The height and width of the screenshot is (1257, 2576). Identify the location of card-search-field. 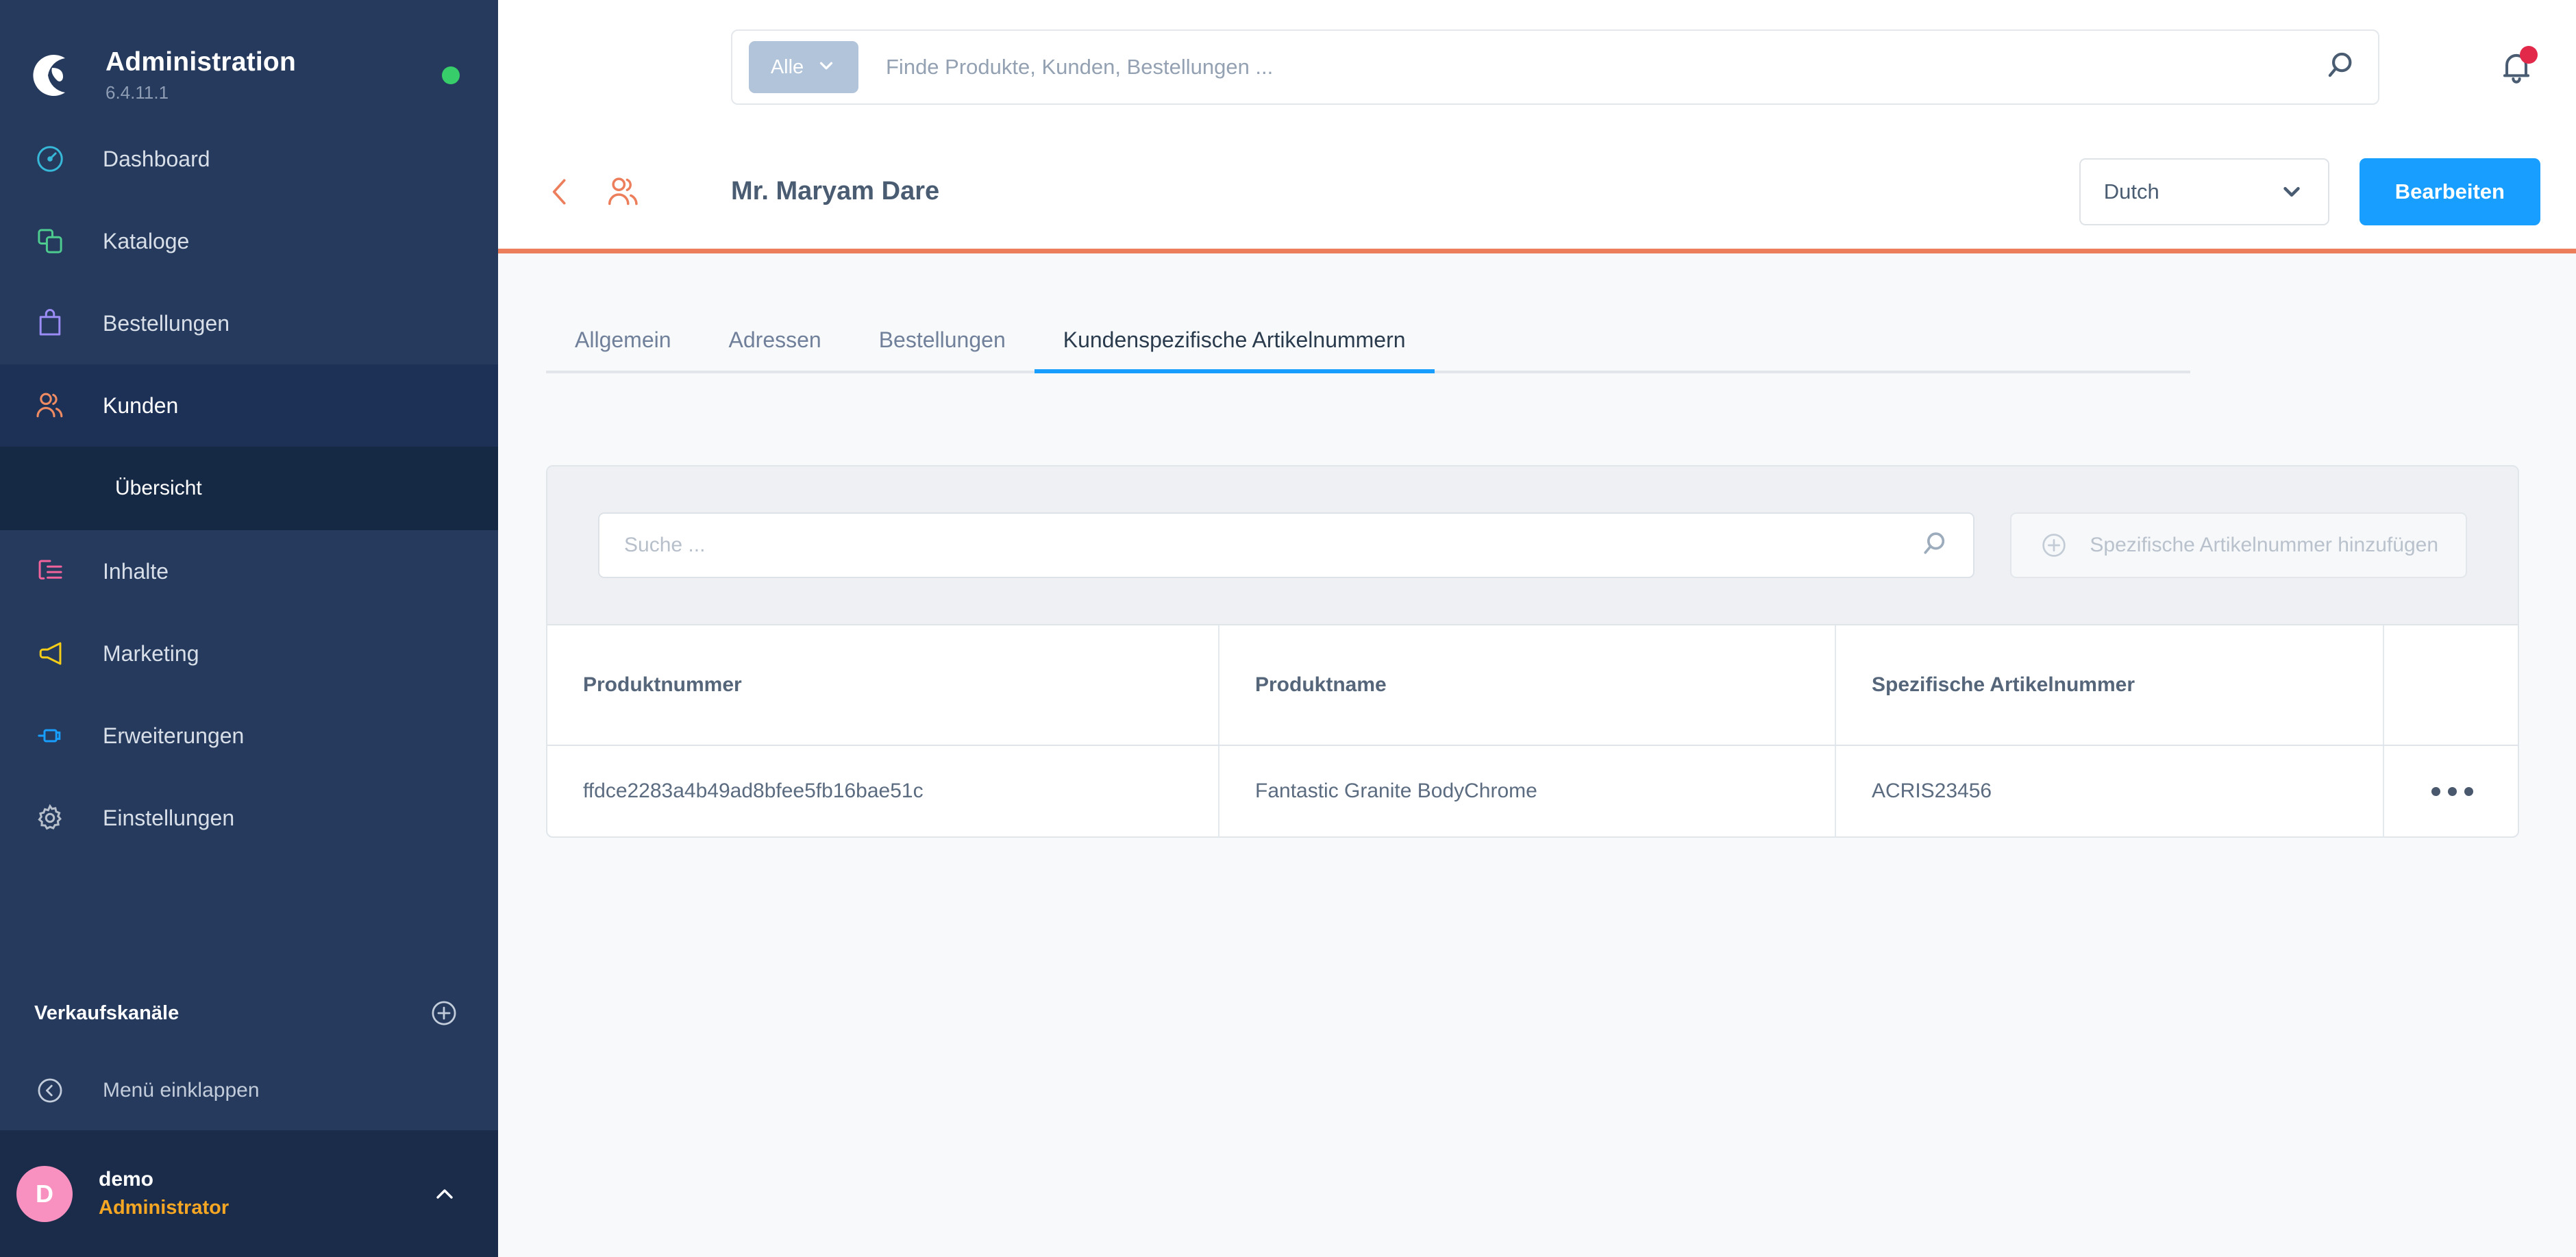
(1286, 545).